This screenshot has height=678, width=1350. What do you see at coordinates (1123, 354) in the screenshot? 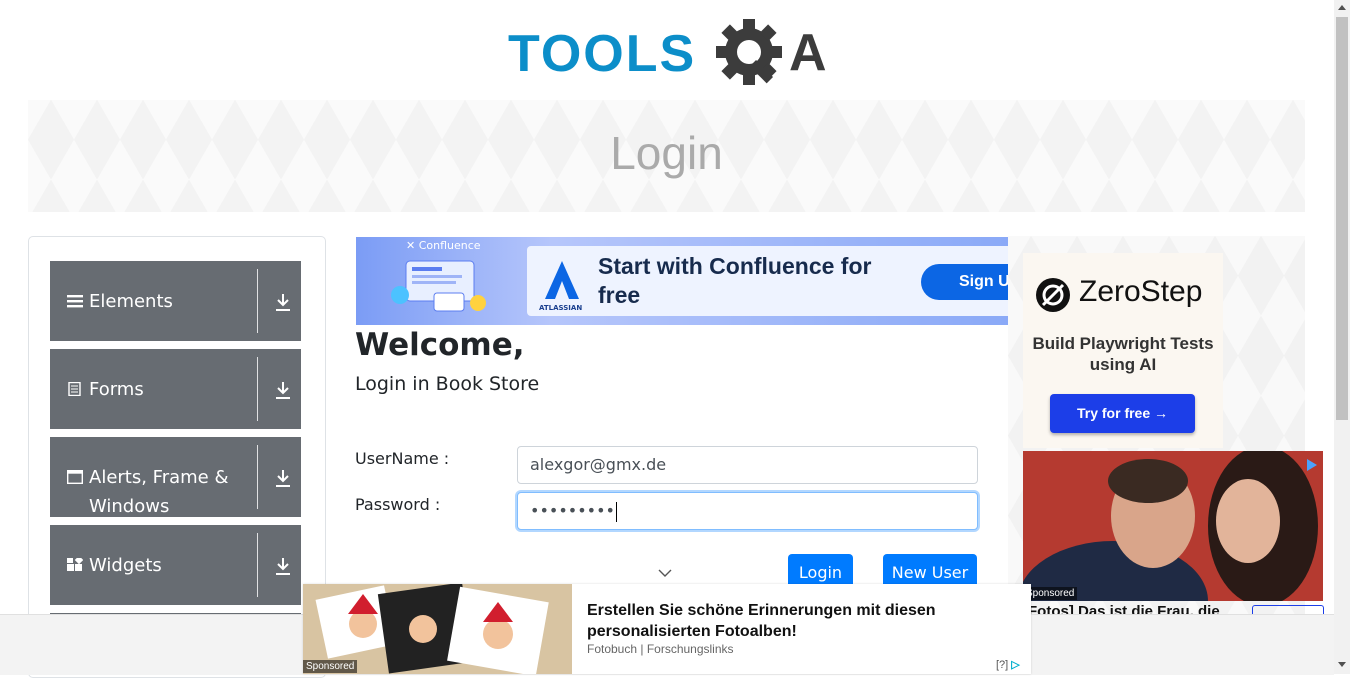
I see `zerostep-tagline: Build Playwright Tests using AI` at bounding box center [1123, 354].